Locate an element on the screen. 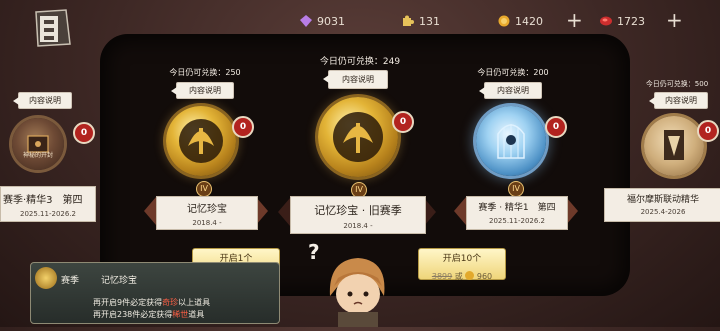 The image size is (720, 331). red-gem-amount: 1723 is located at coordinates (631, 21).